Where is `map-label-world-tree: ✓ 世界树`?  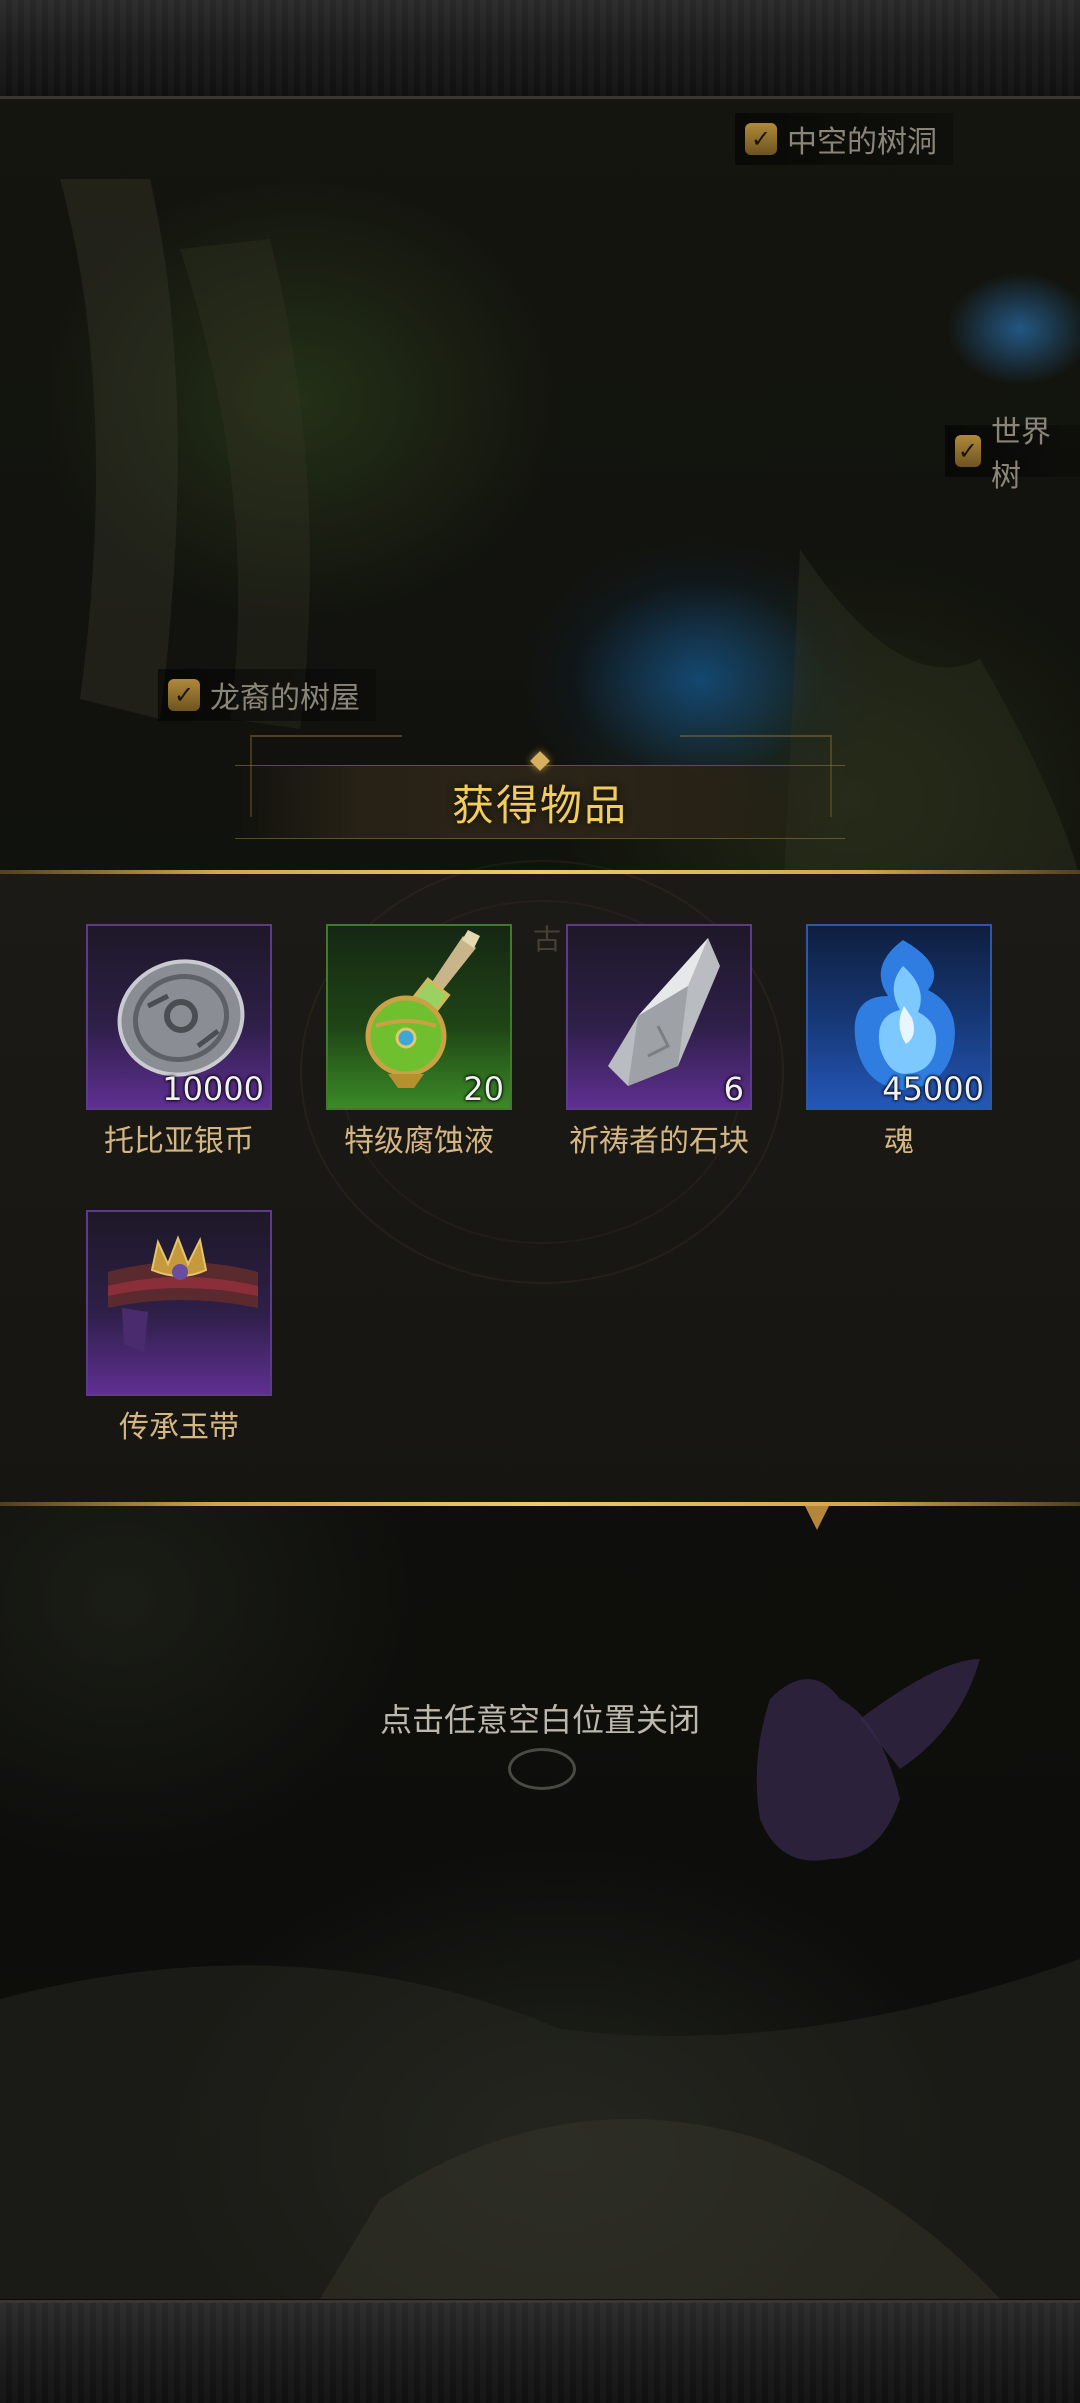 map-label-world-tree: ✓ 世界树 is located at coordinates (1012, 454).